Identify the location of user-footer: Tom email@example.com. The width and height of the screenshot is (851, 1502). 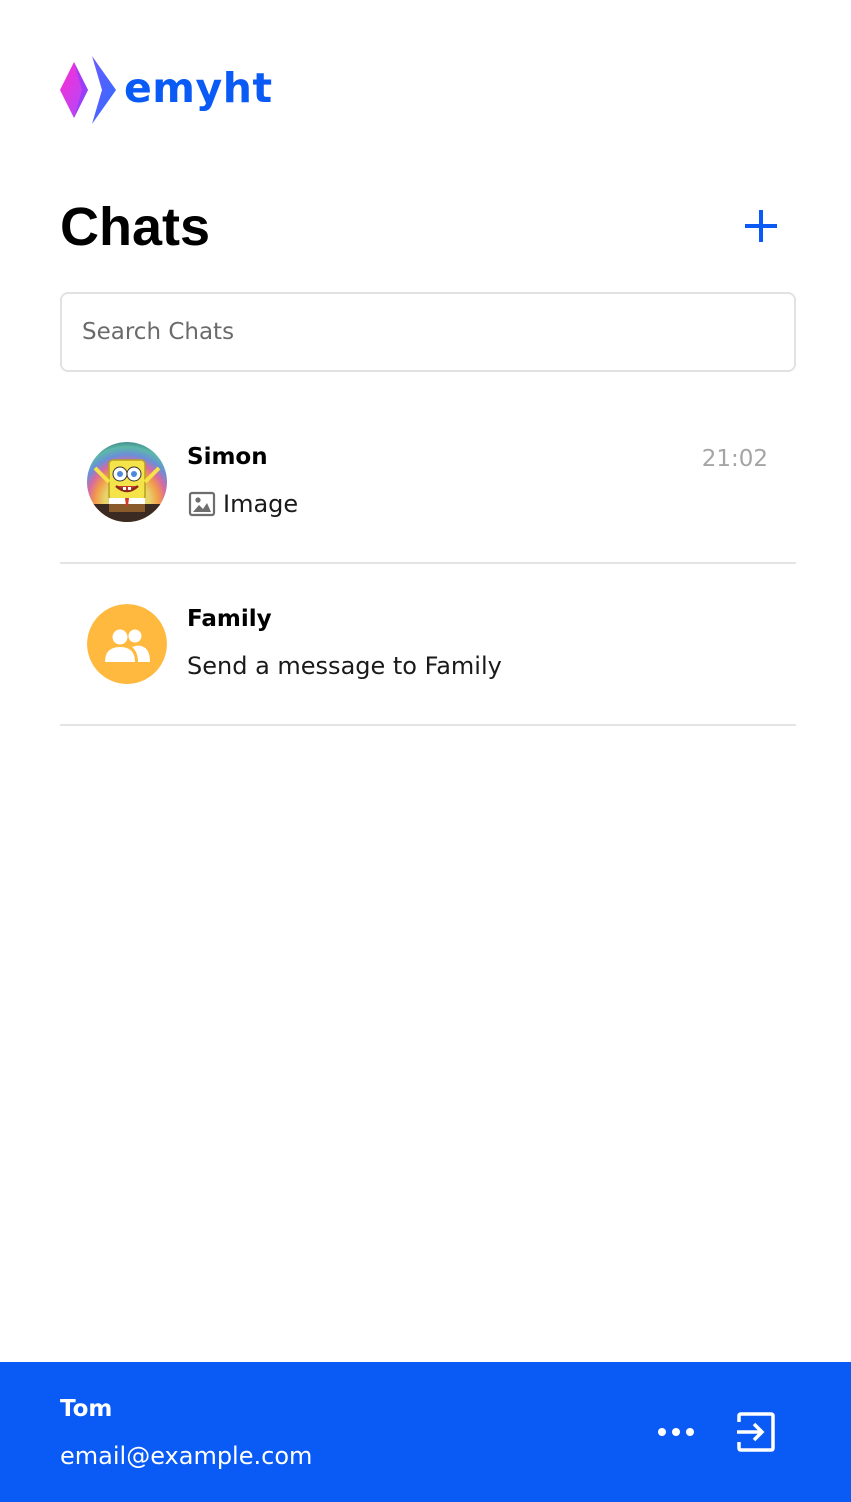
(425, 1432).